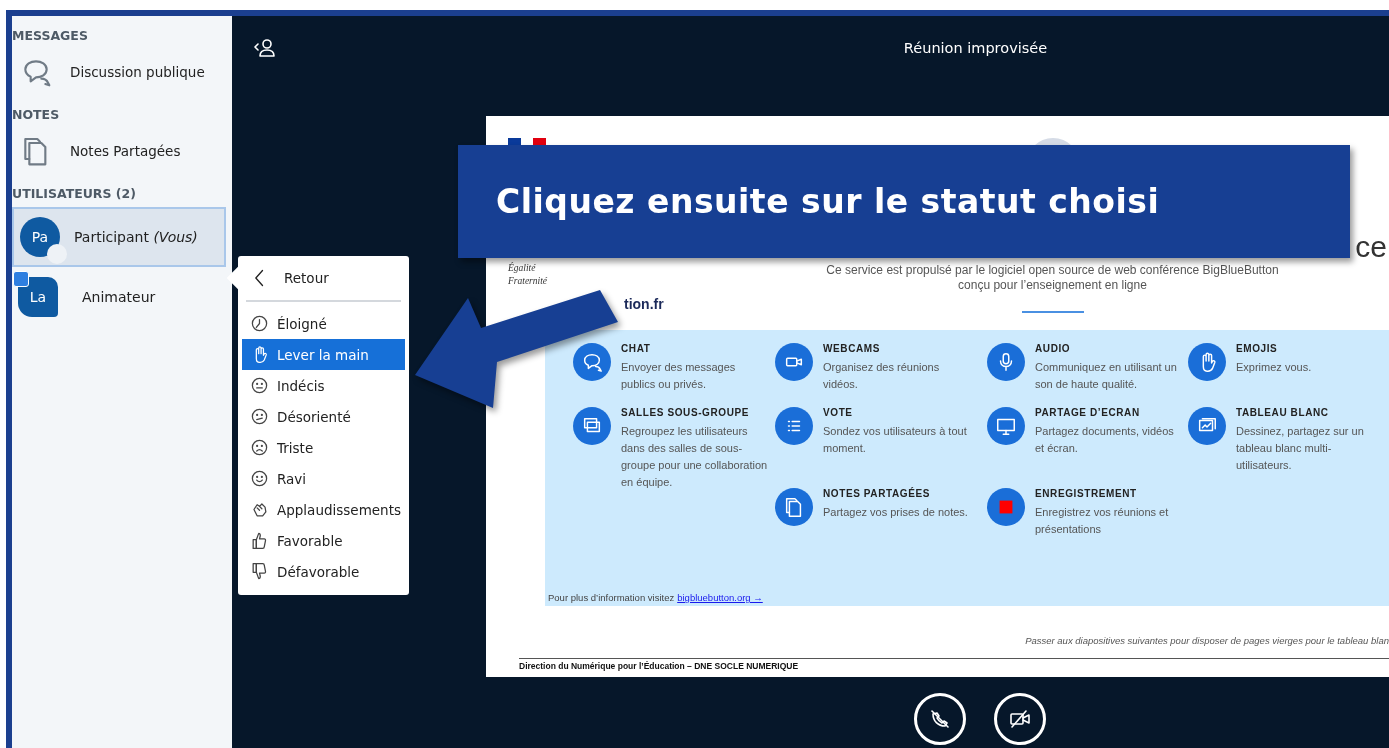 The height and width of the screenshot is (748, 1389). I want to click on video-button, so click(1020, 719).